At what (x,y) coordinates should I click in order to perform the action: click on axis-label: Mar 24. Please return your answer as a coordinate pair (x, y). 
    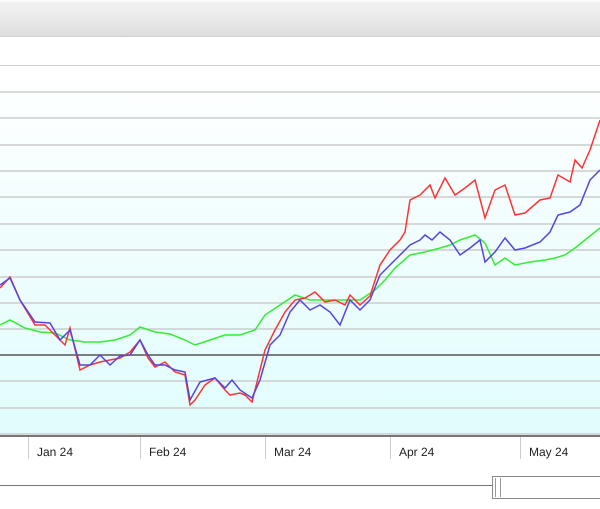
    Looking at the image, I should click on (327, 448).